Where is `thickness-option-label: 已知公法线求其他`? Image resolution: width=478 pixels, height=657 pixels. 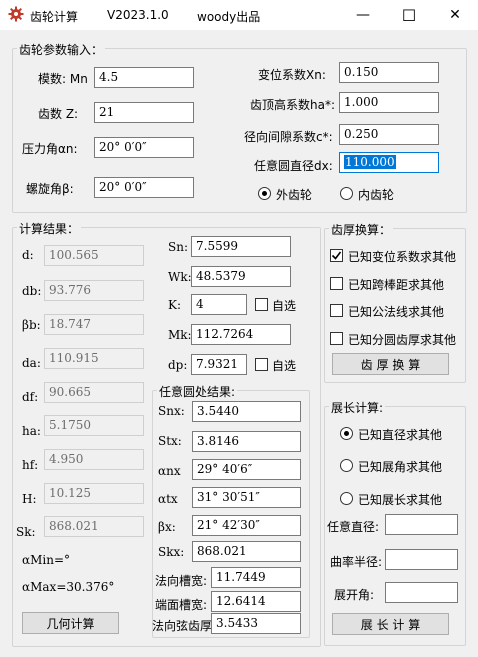
thickness-option-label: 已知公法线求其他 is located at coordinates (396, 311).